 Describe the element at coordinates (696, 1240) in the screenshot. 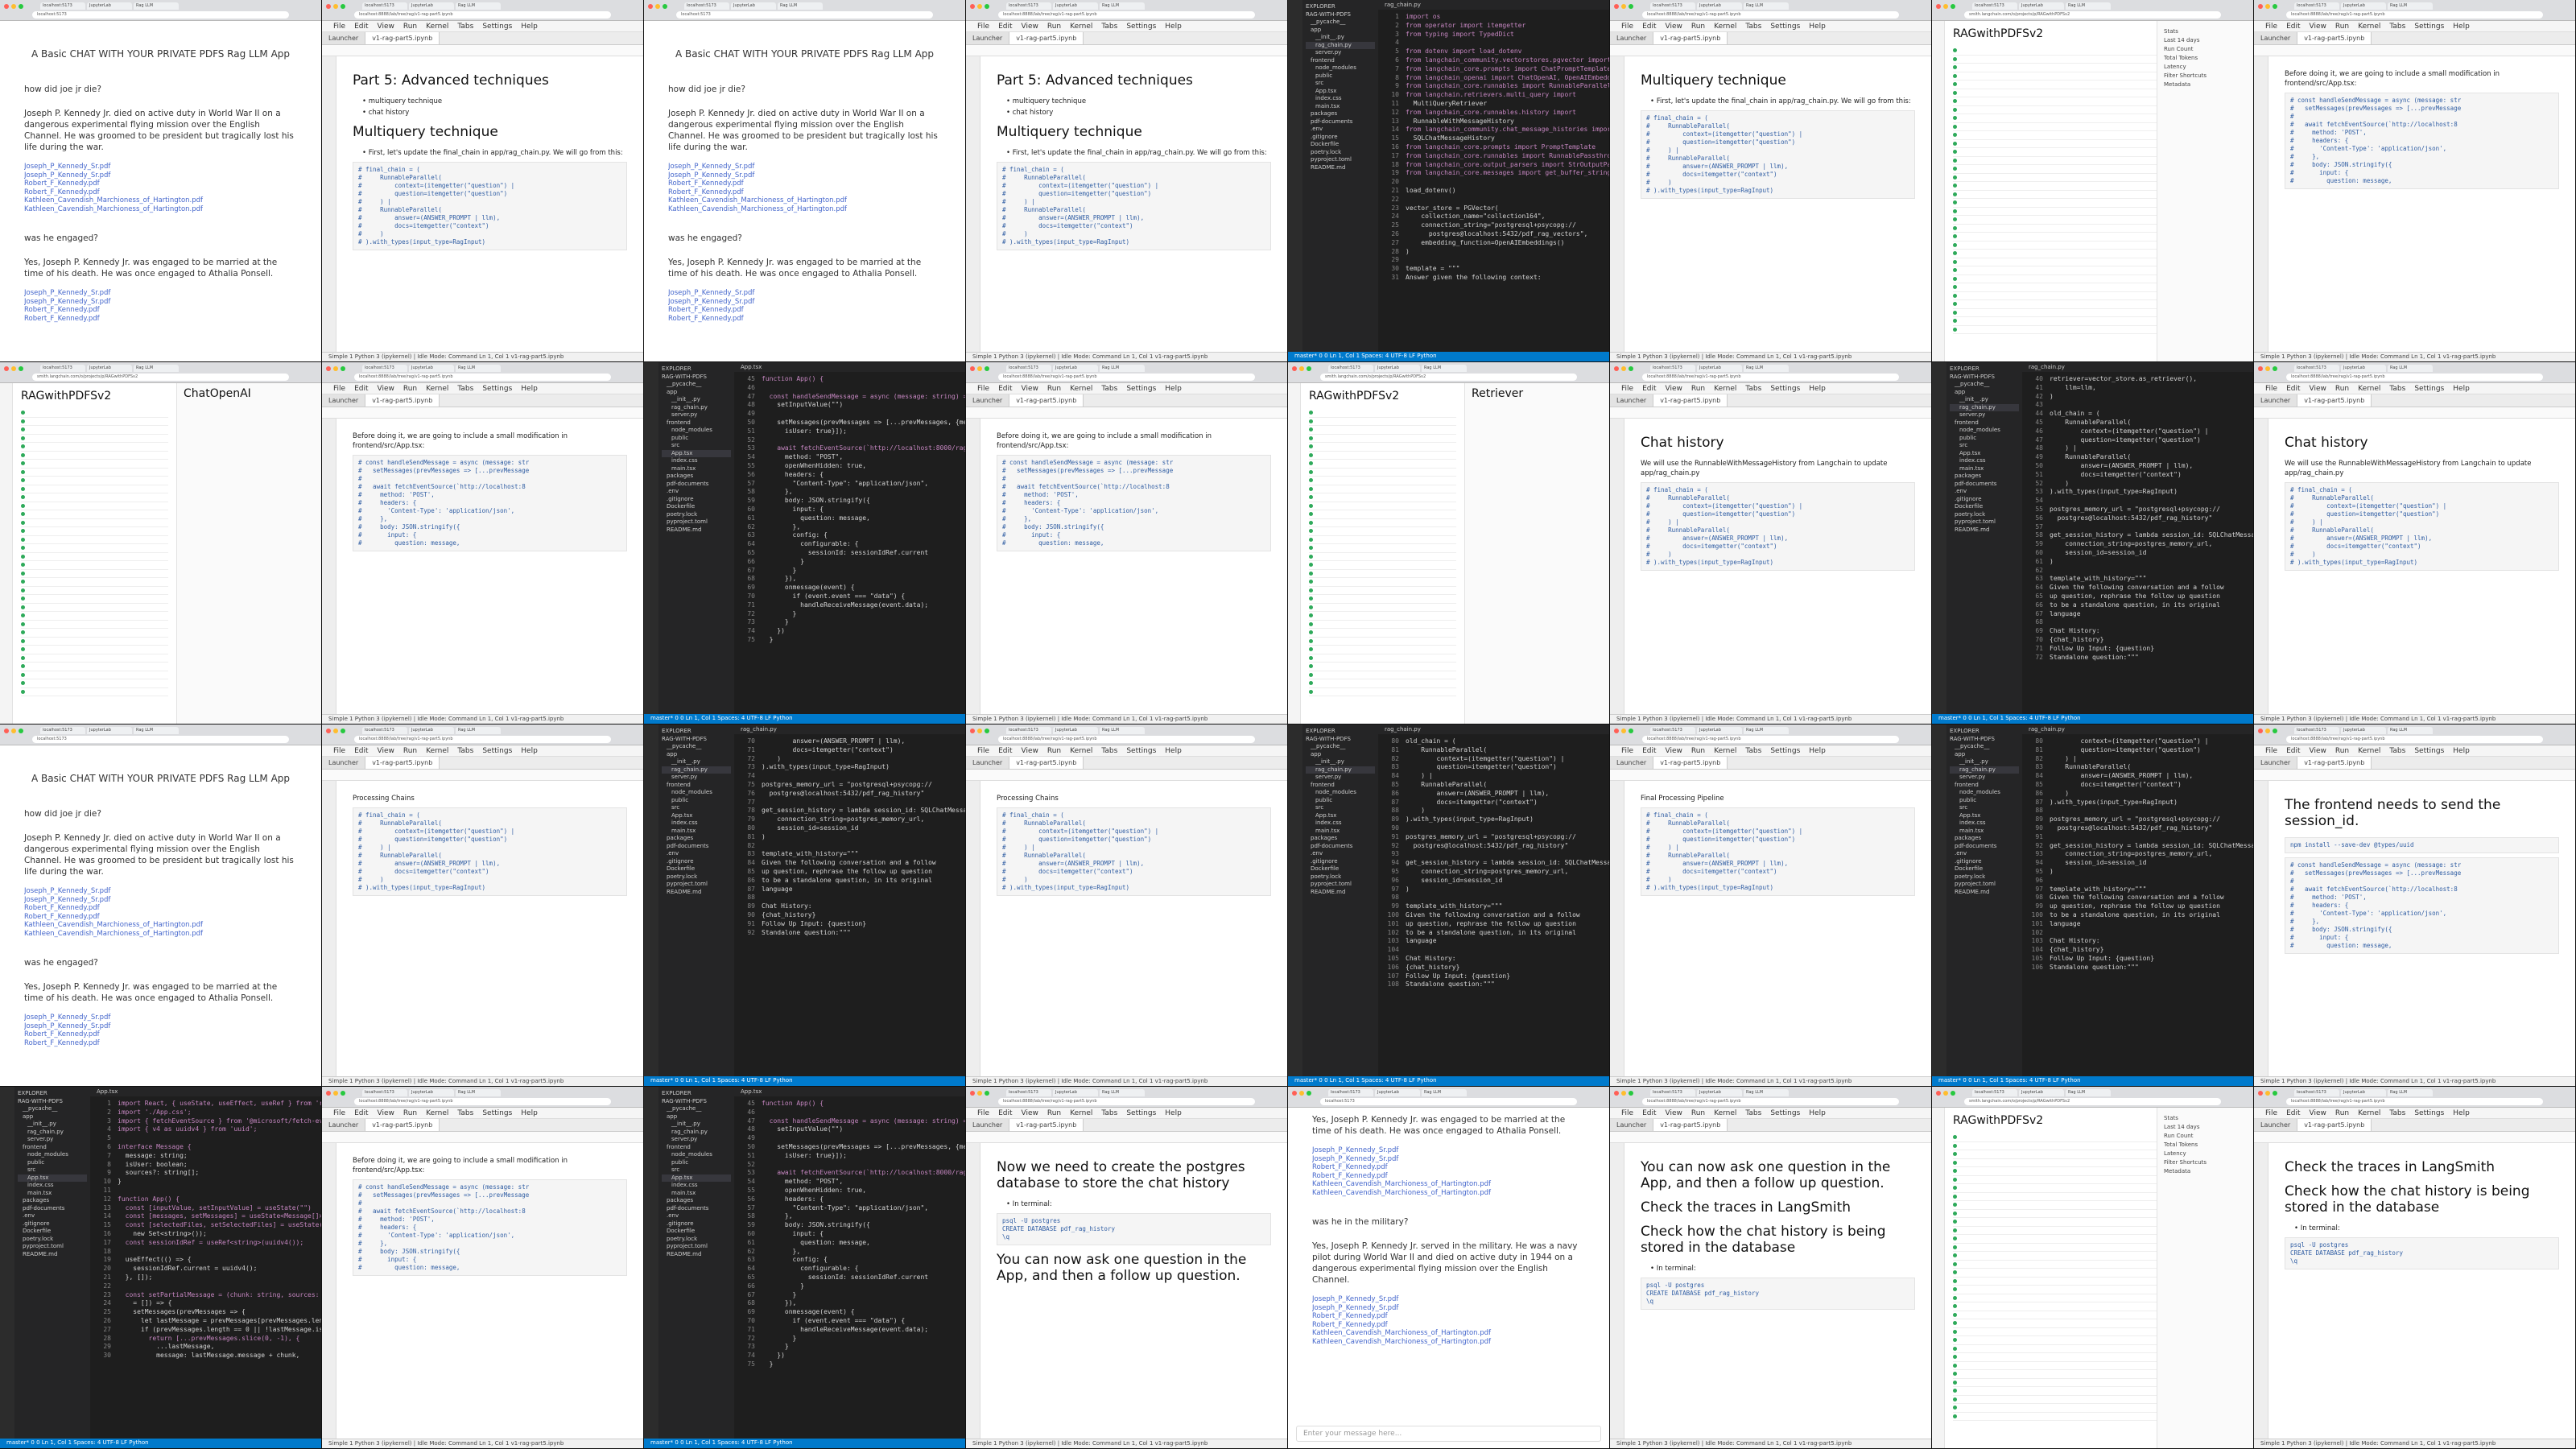

I see `explorer-item: poetry.lock` at that location.